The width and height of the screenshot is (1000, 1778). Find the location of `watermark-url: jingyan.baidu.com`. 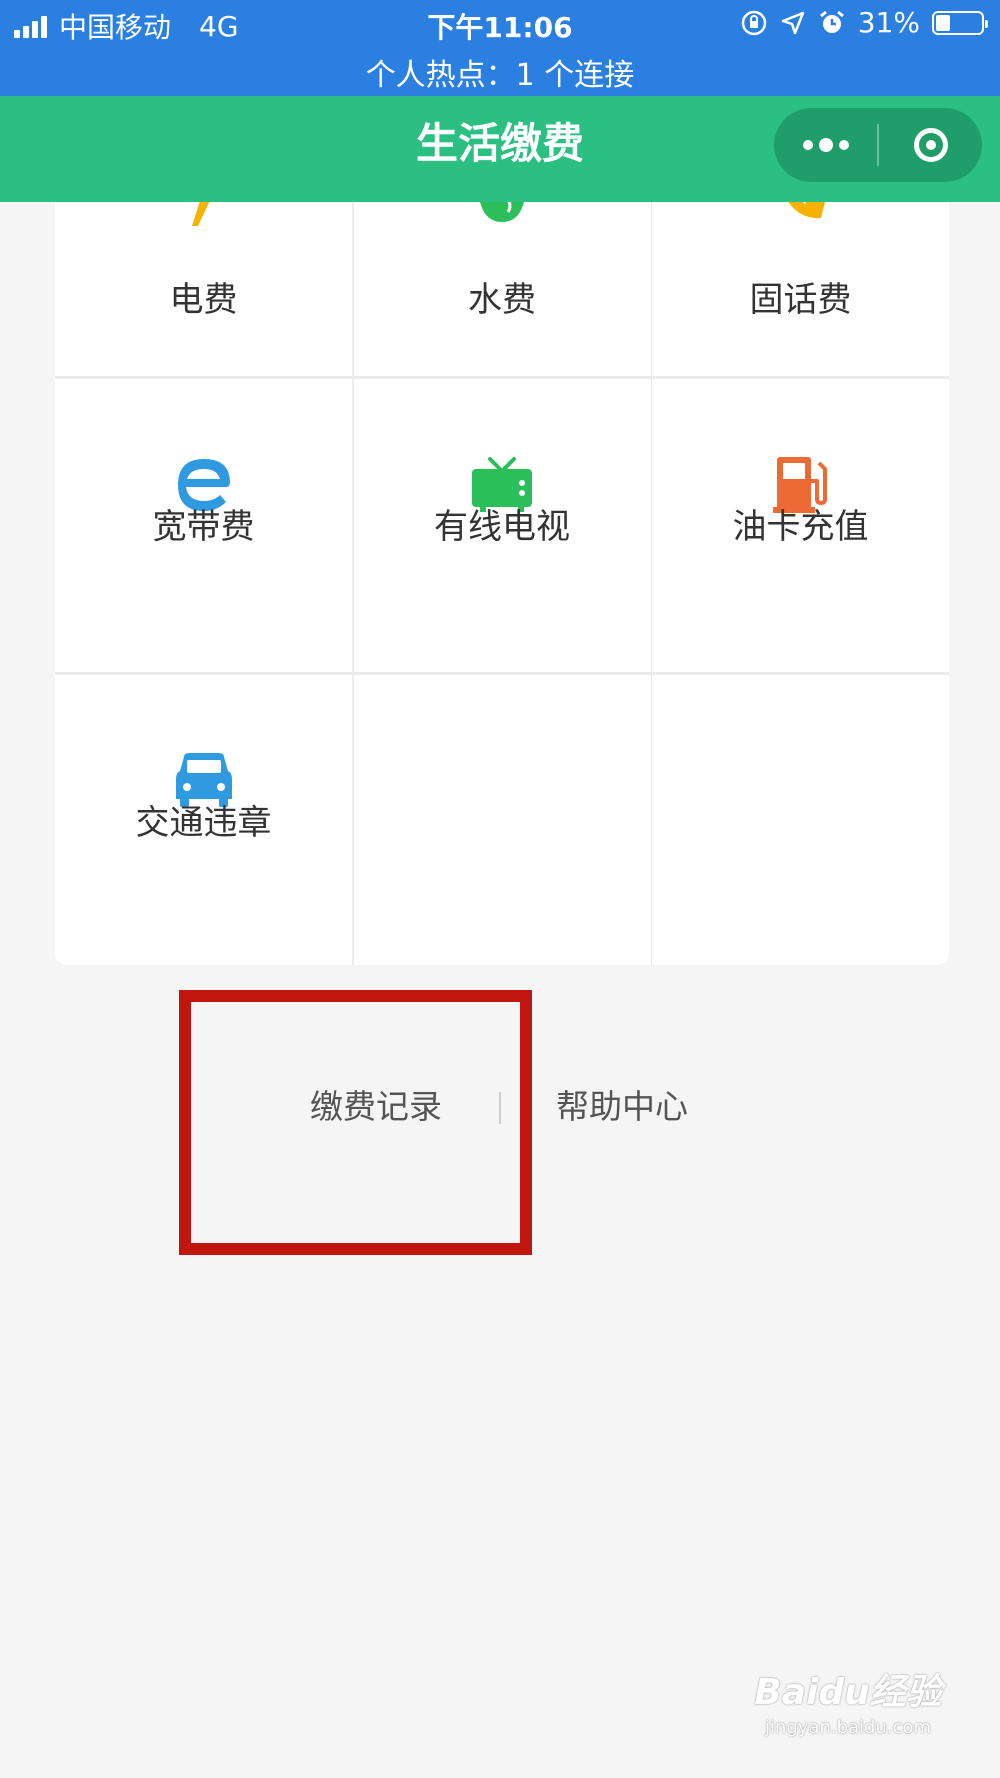

watermark-url: jingyan.baidu.com is located at coordinates (848, 1727).